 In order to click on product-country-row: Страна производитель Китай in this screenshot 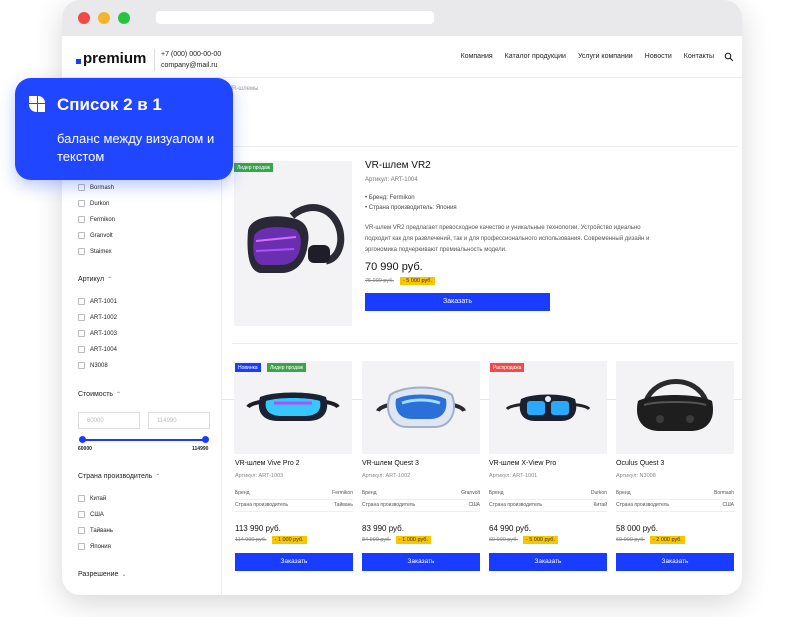, I will do `click(548, 507)`.